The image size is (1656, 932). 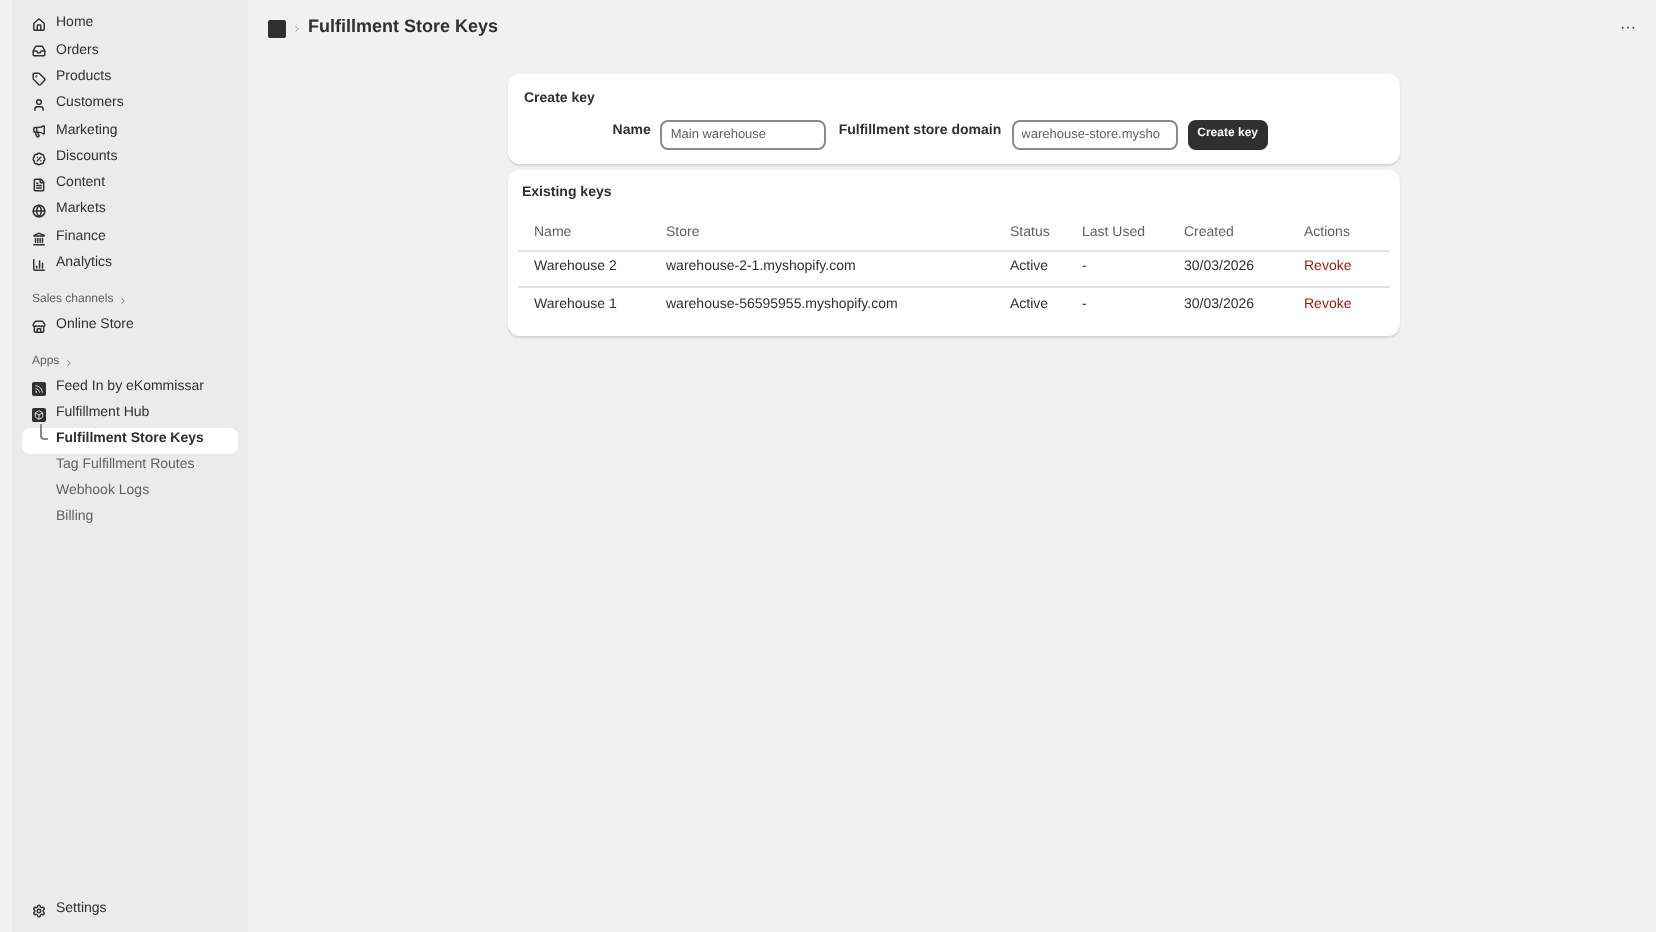 What do you see at coordinates (39, 51) in the screenshot?
I see `inbox-icon` at bounding box center [39, 51].